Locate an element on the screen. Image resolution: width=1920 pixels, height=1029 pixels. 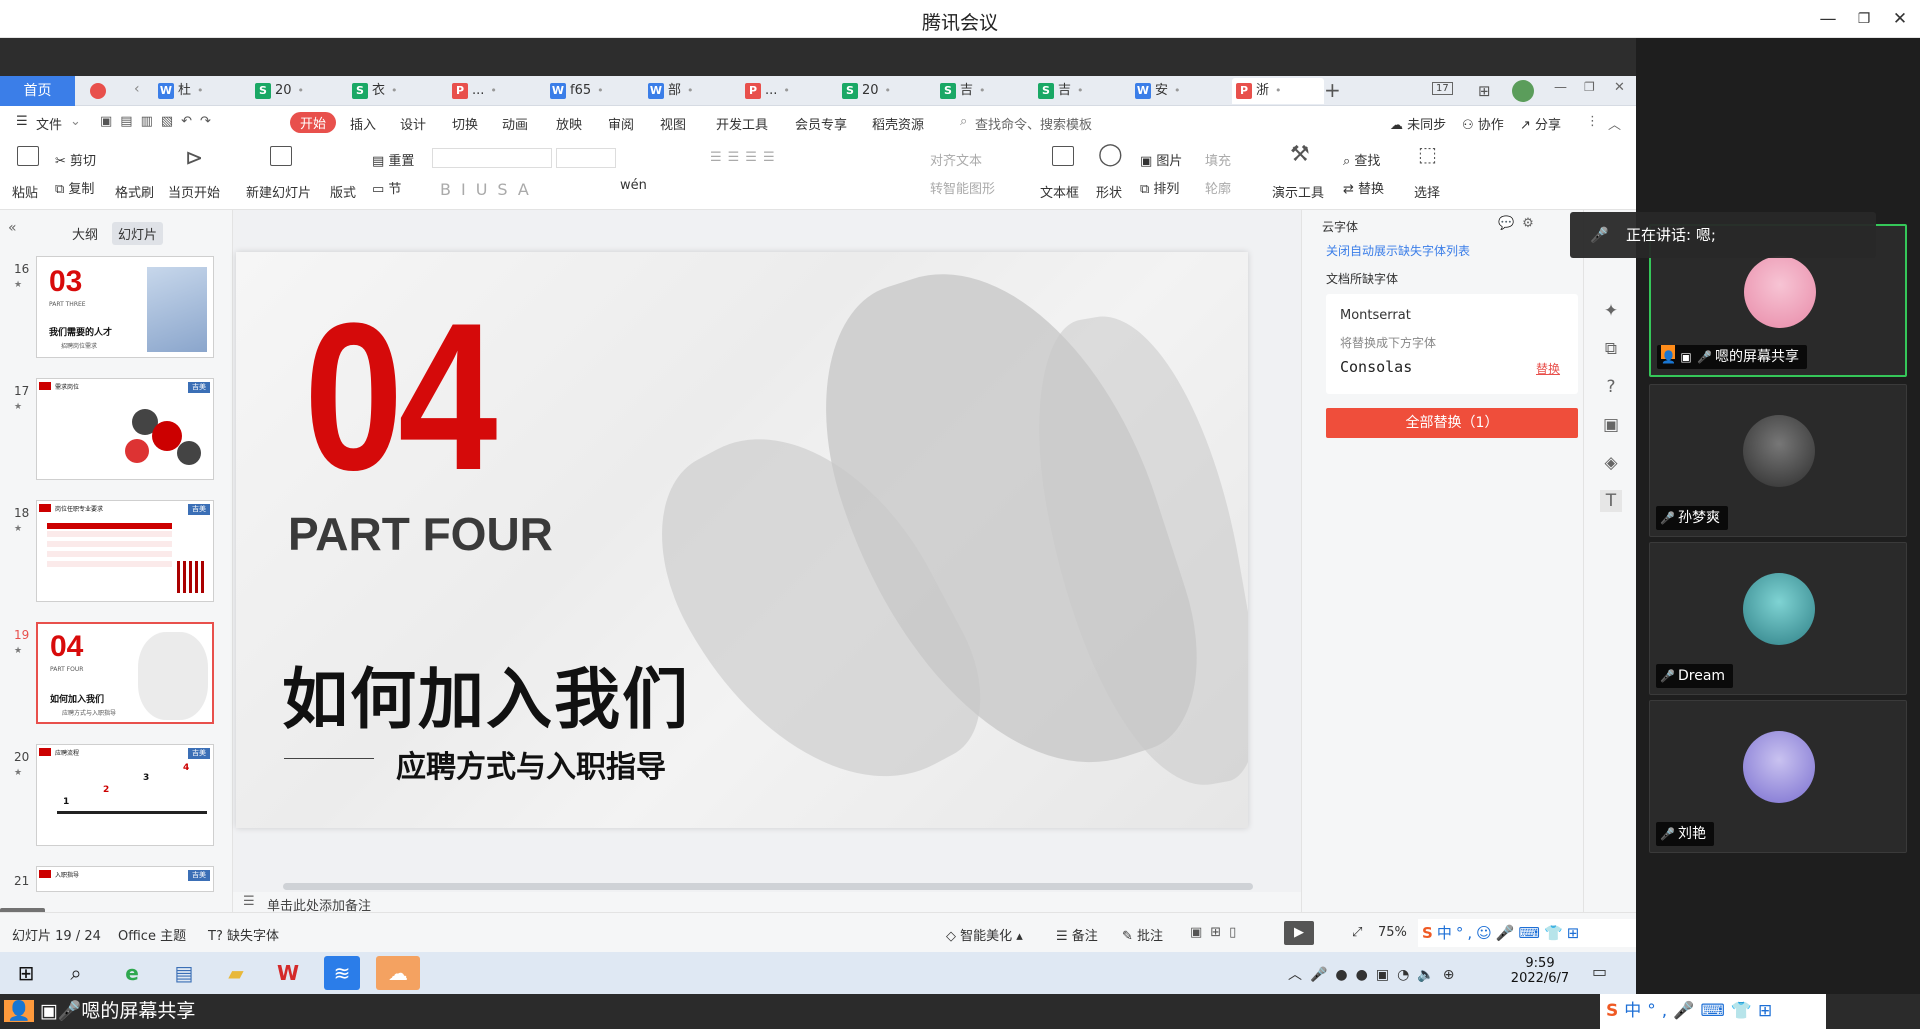
document-tab: S 衣 • is located at coordinates (398, 91).